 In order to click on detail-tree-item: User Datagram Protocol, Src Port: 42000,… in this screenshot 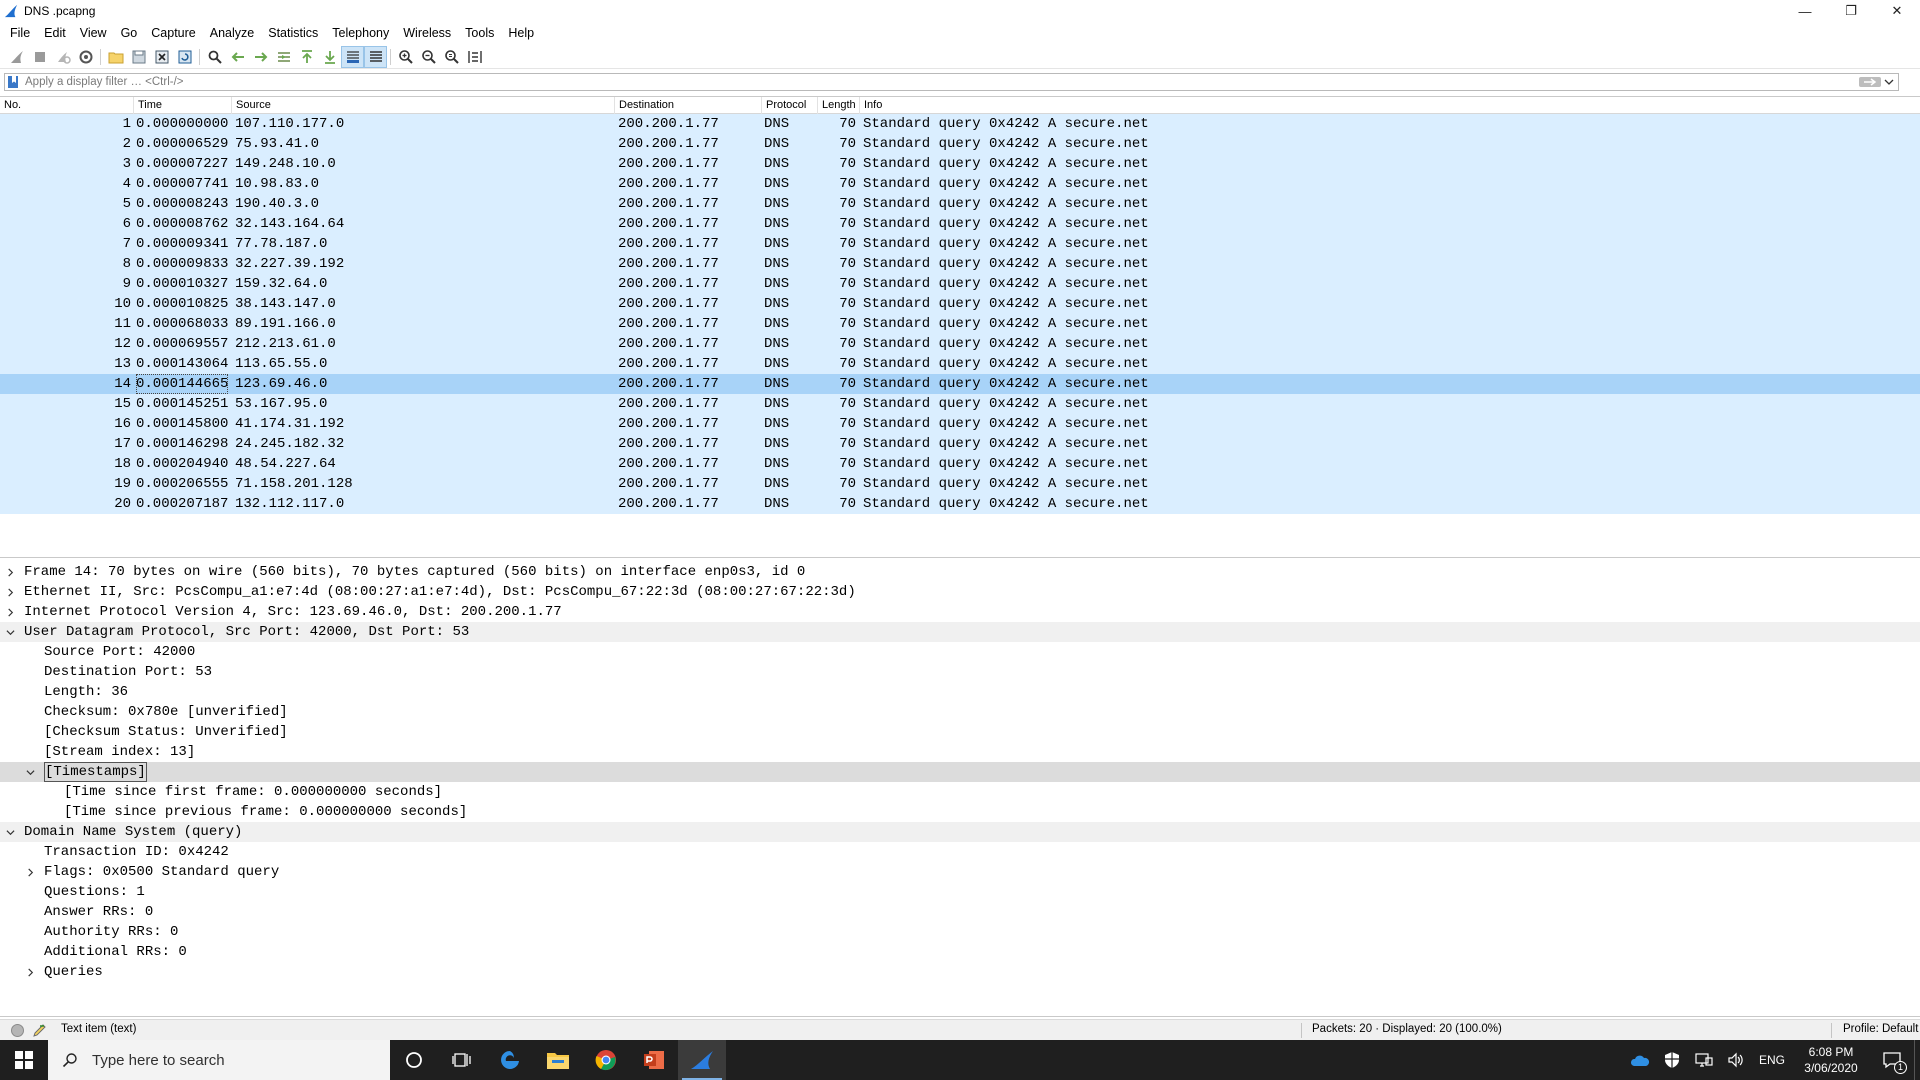, I will do `click(960, 632)`.